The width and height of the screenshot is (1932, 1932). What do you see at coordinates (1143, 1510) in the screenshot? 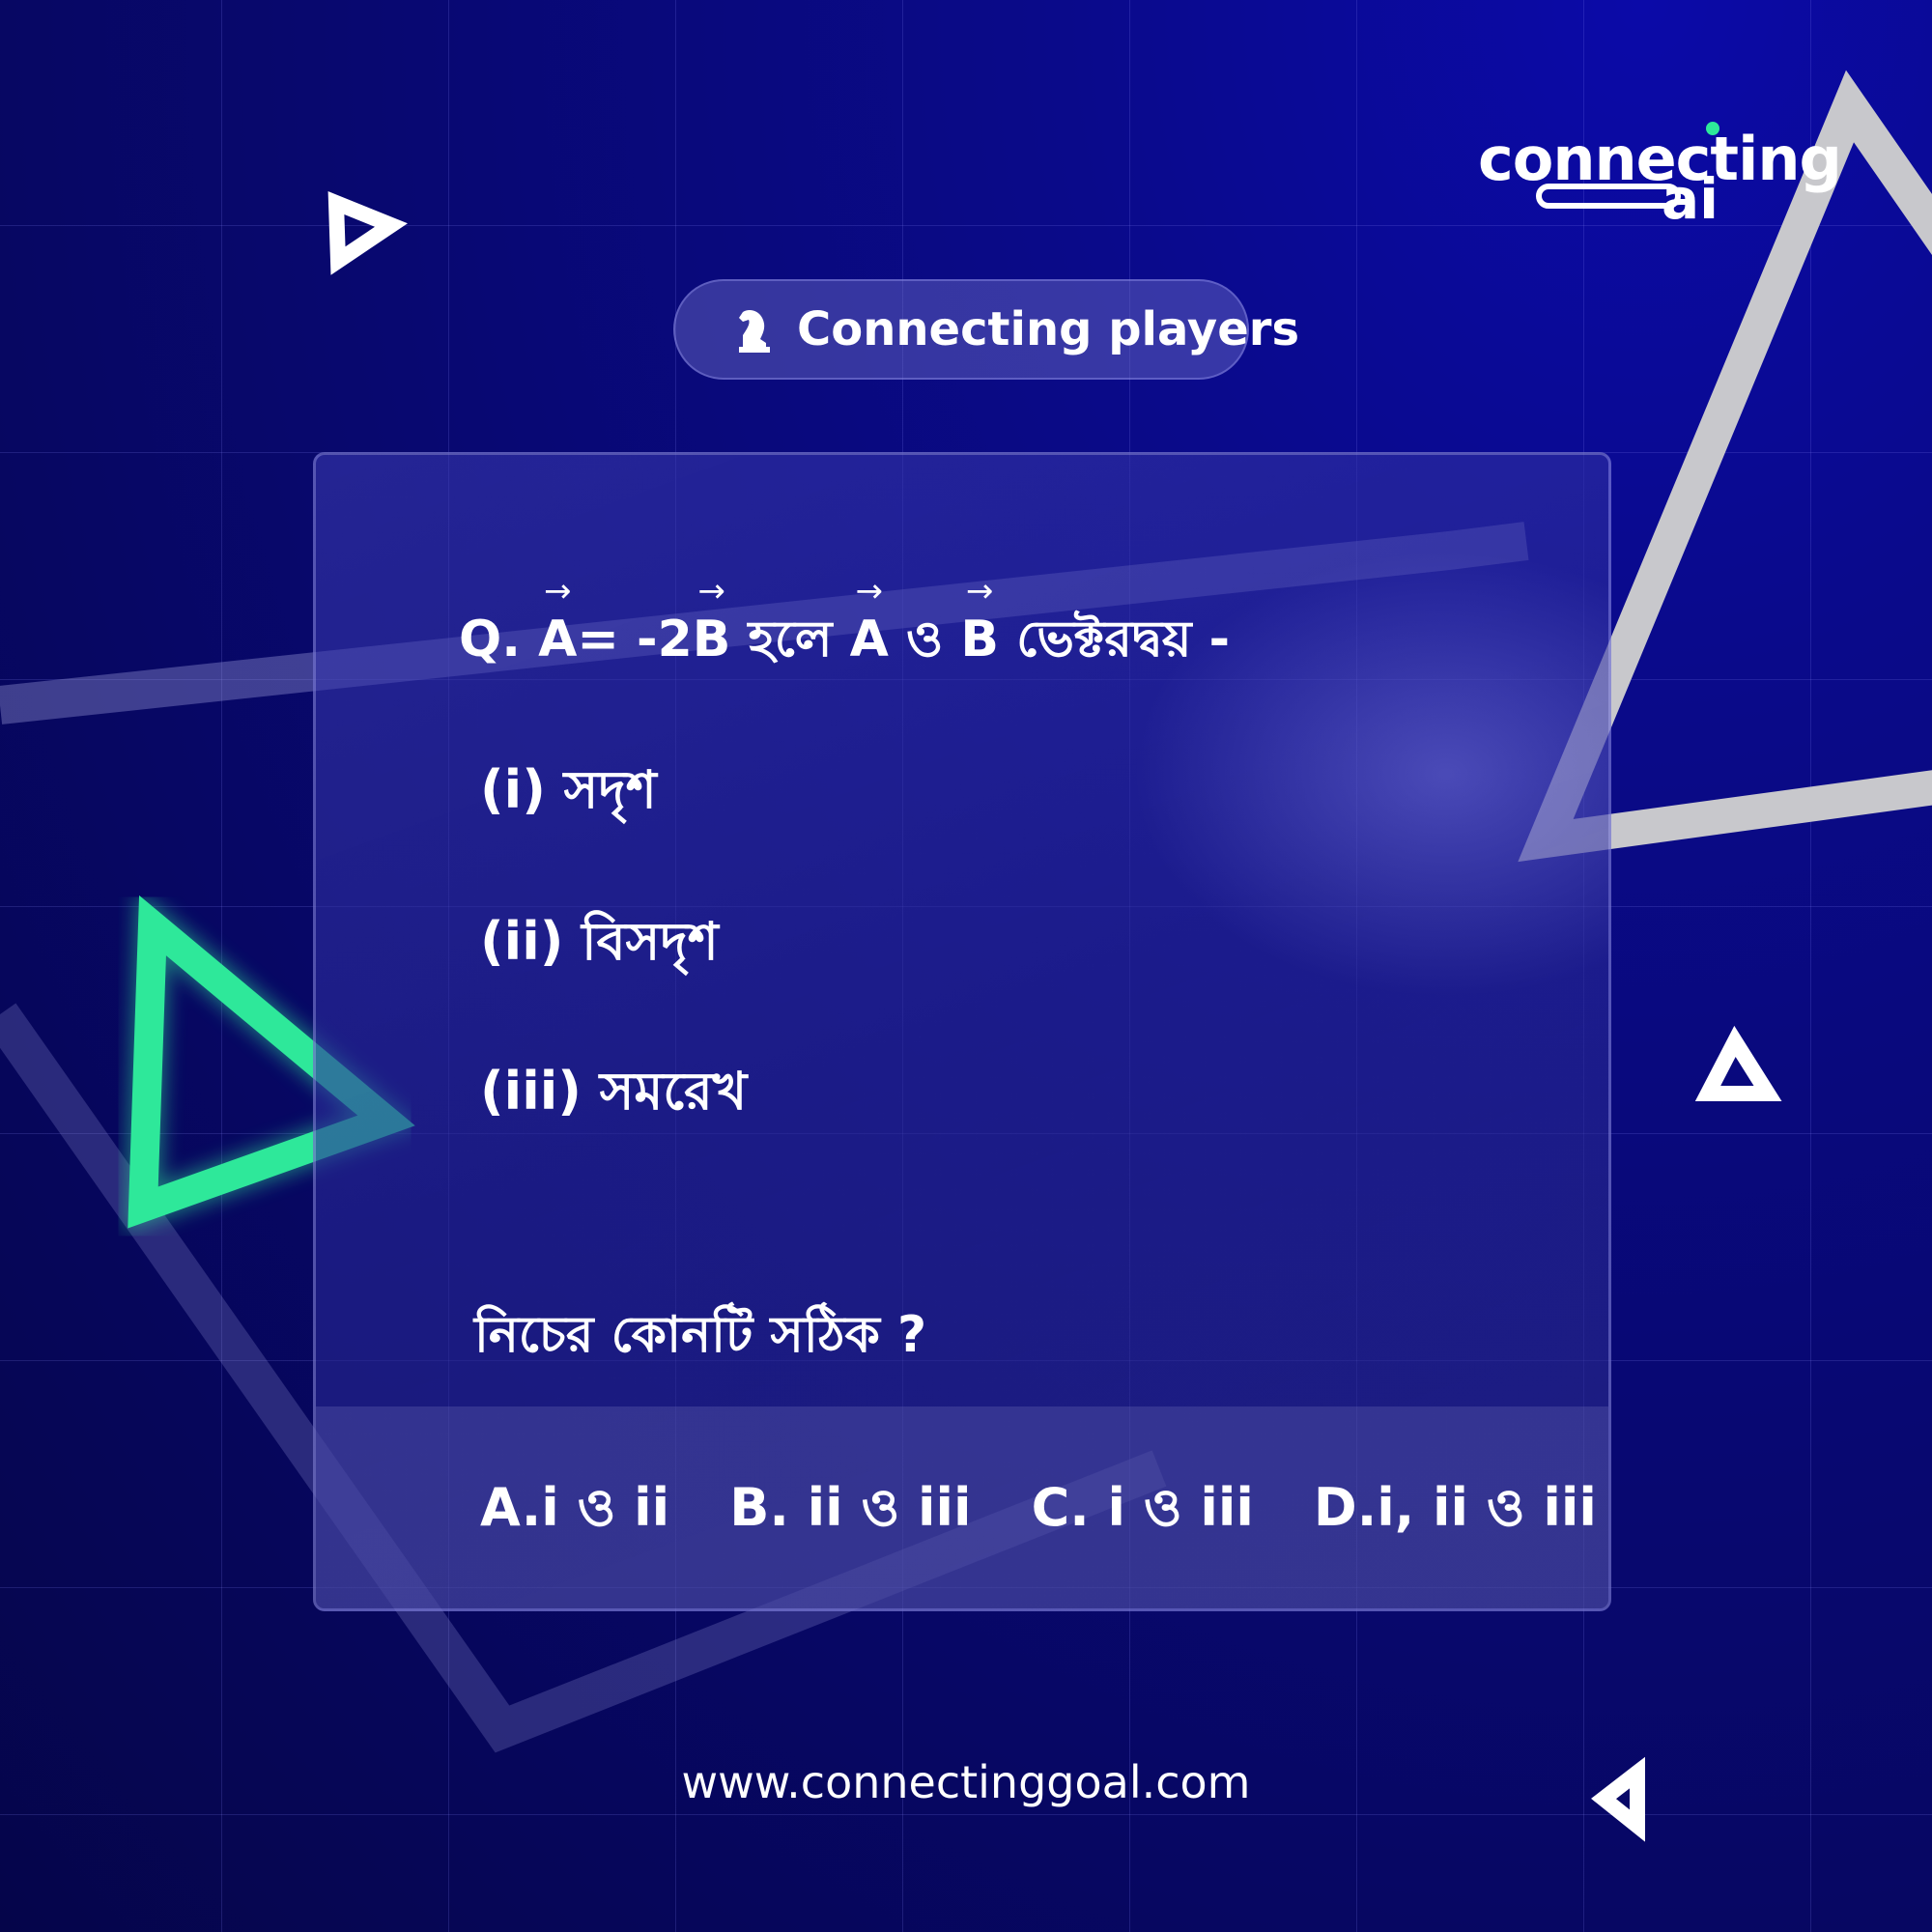
I see `answer-c: C. i ও iii` at bounding box center [1143, 1510].